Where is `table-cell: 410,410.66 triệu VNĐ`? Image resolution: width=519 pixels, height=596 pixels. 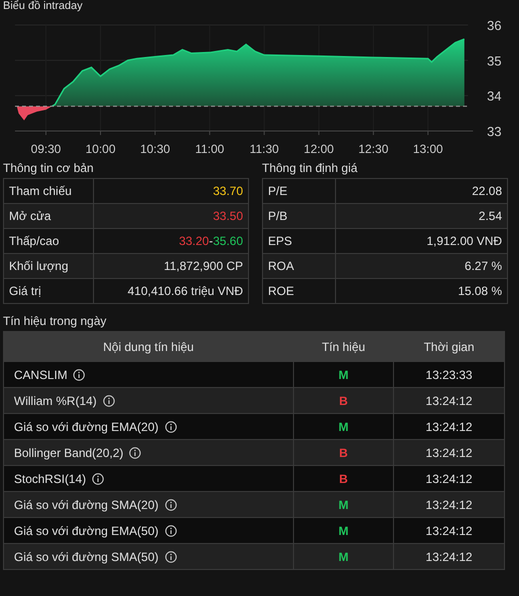 table-cell: 410,410.66 triệu VNĐ is located at coordinates (171, 291).